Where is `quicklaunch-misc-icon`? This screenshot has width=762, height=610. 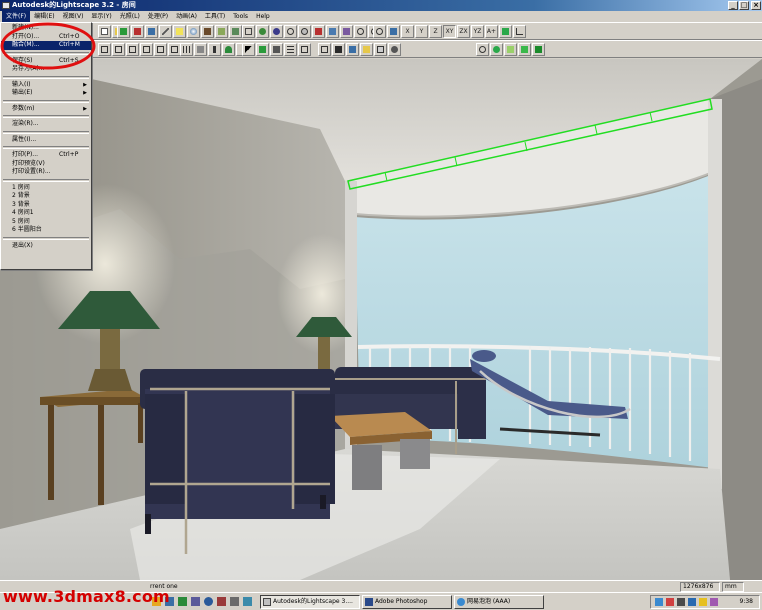 quicklaunch-misc-icon is located at coordinates (234, 601).